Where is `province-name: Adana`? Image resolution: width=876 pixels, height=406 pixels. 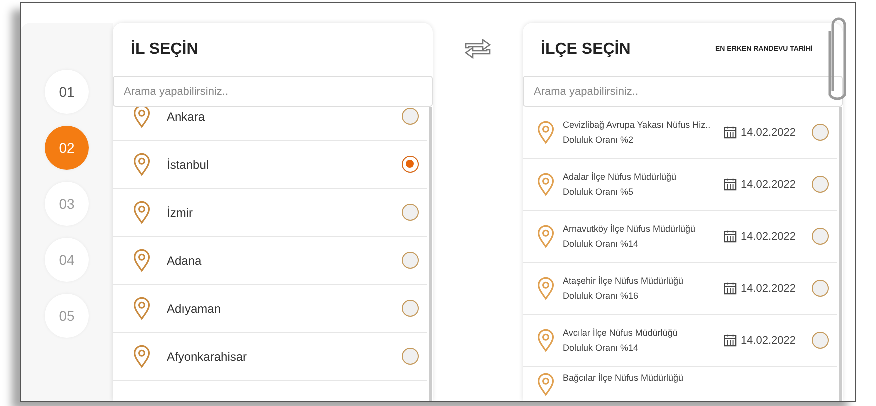
province-name: Adana is located at coordinates (185, 261).